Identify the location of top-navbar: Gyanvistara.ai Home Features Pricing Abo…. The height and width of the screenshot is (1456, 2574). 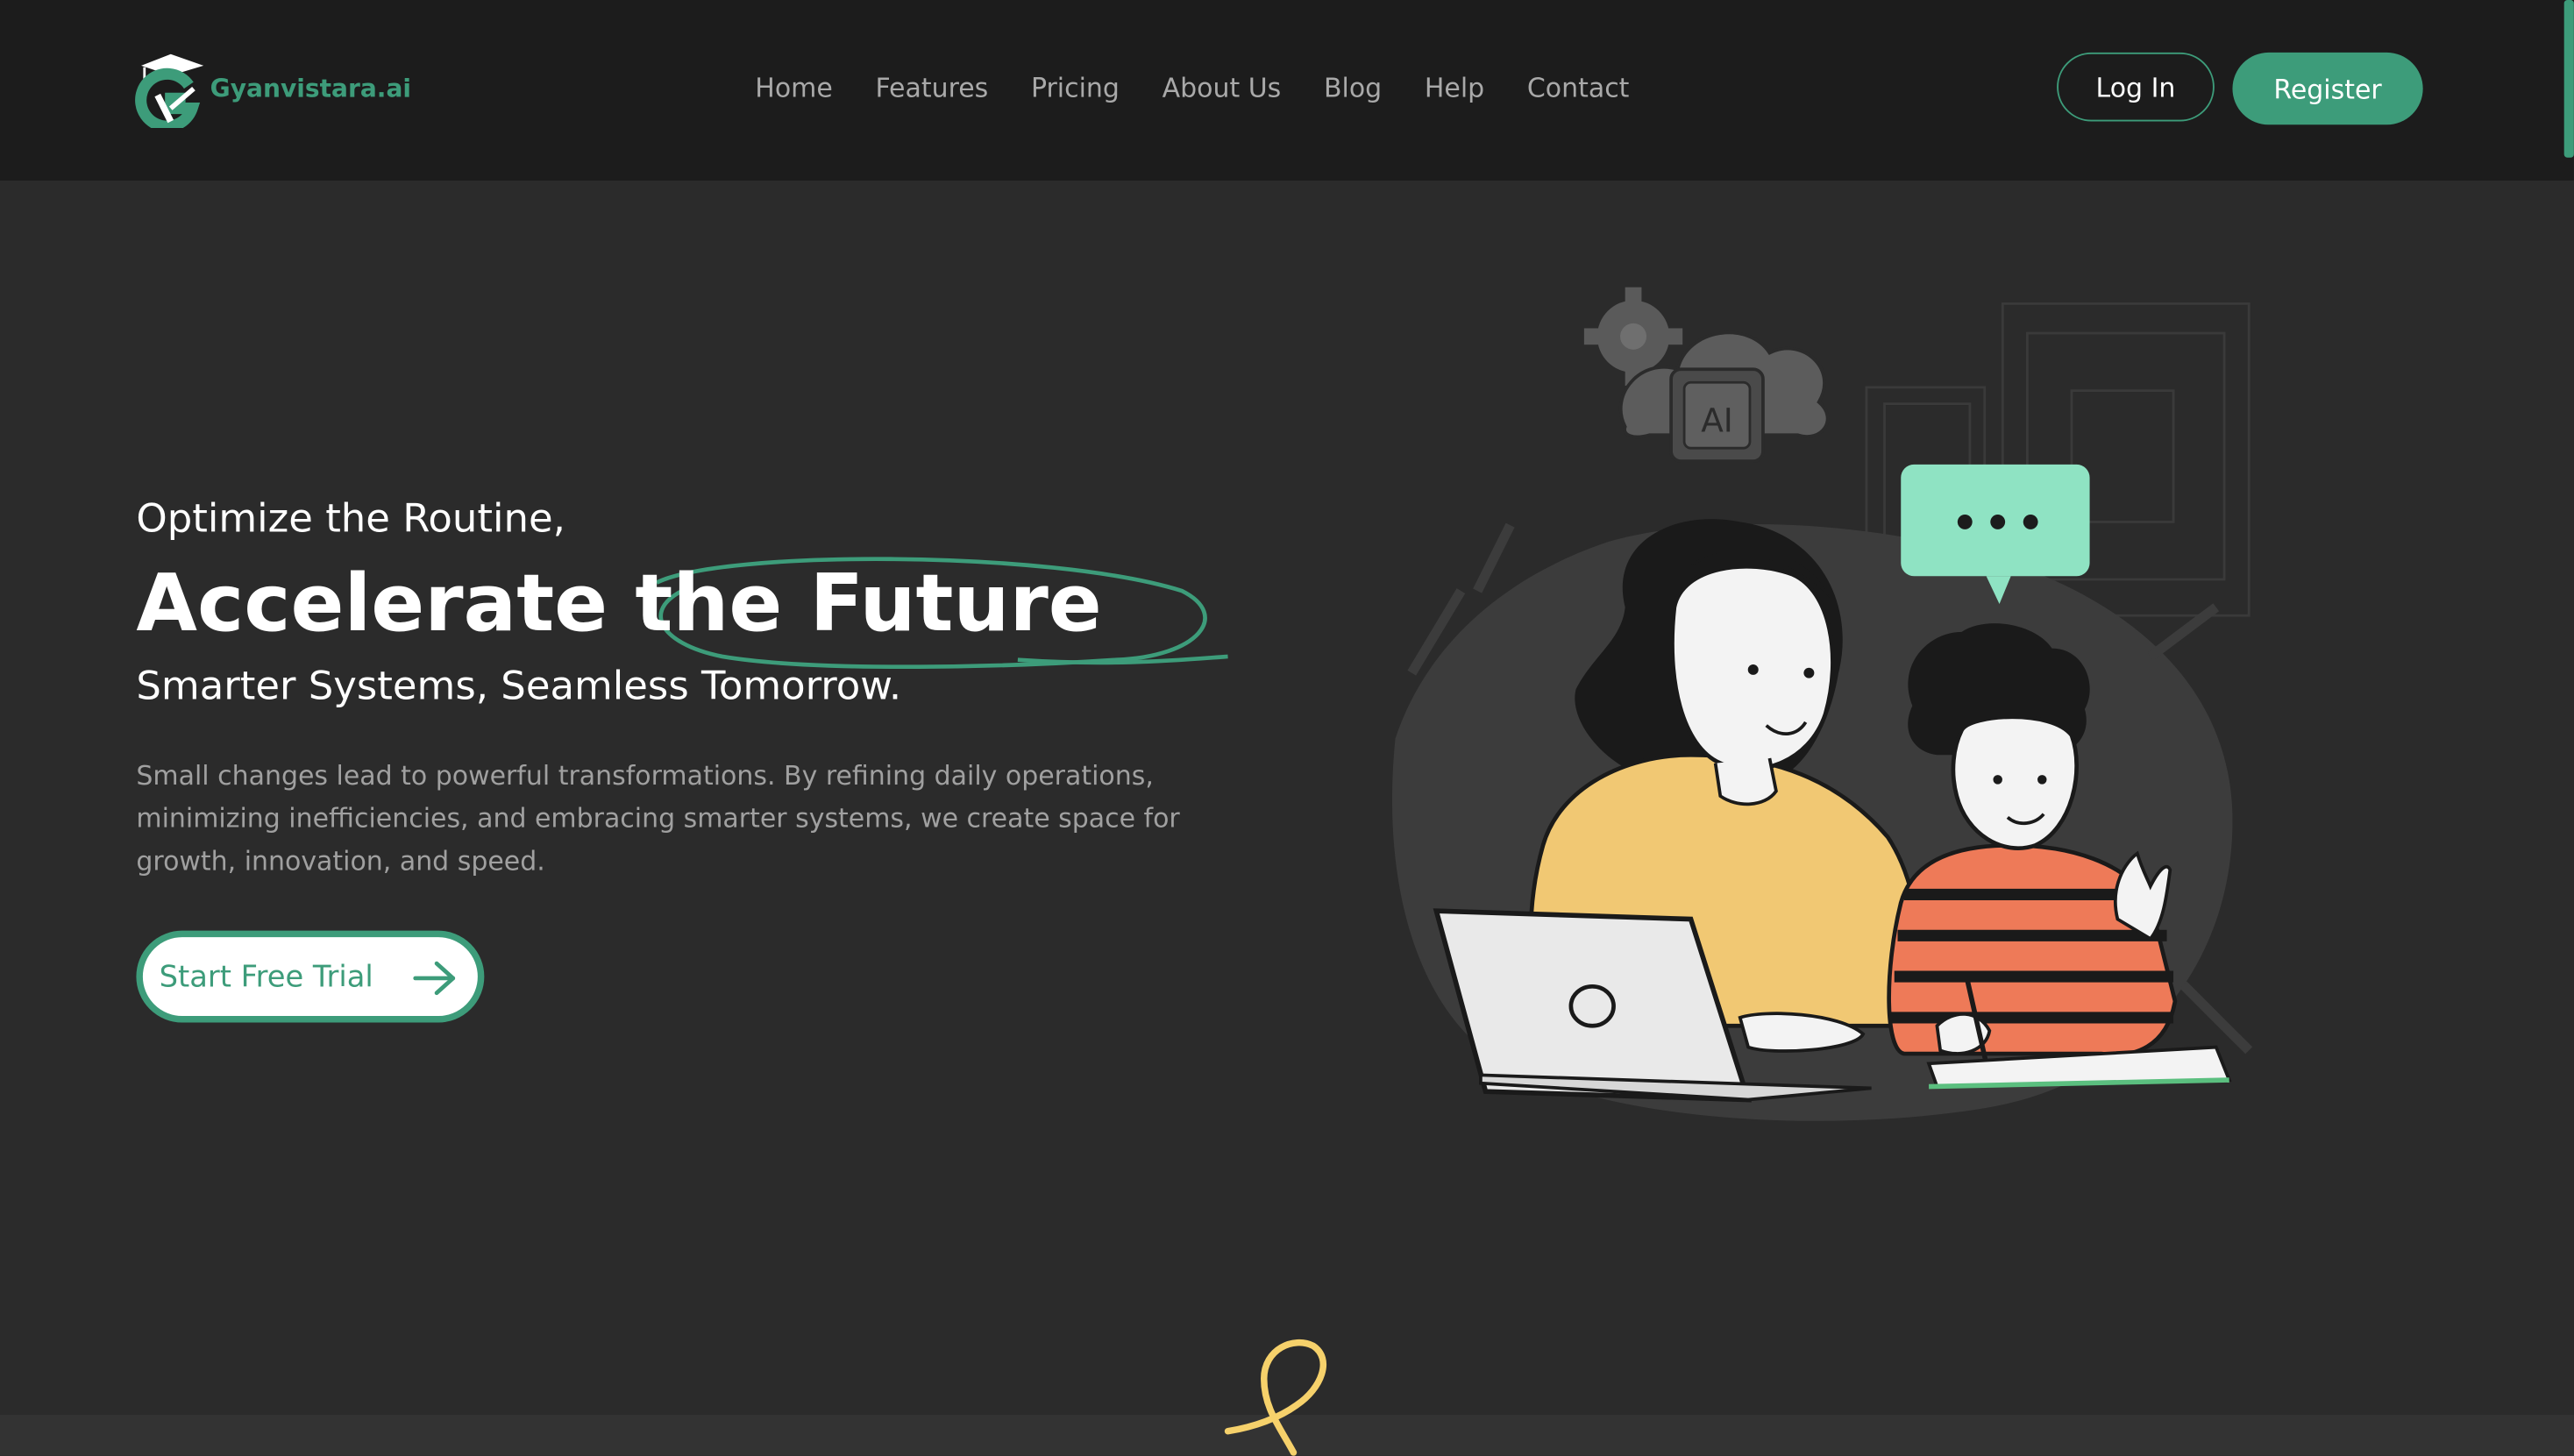
(1287, 90).